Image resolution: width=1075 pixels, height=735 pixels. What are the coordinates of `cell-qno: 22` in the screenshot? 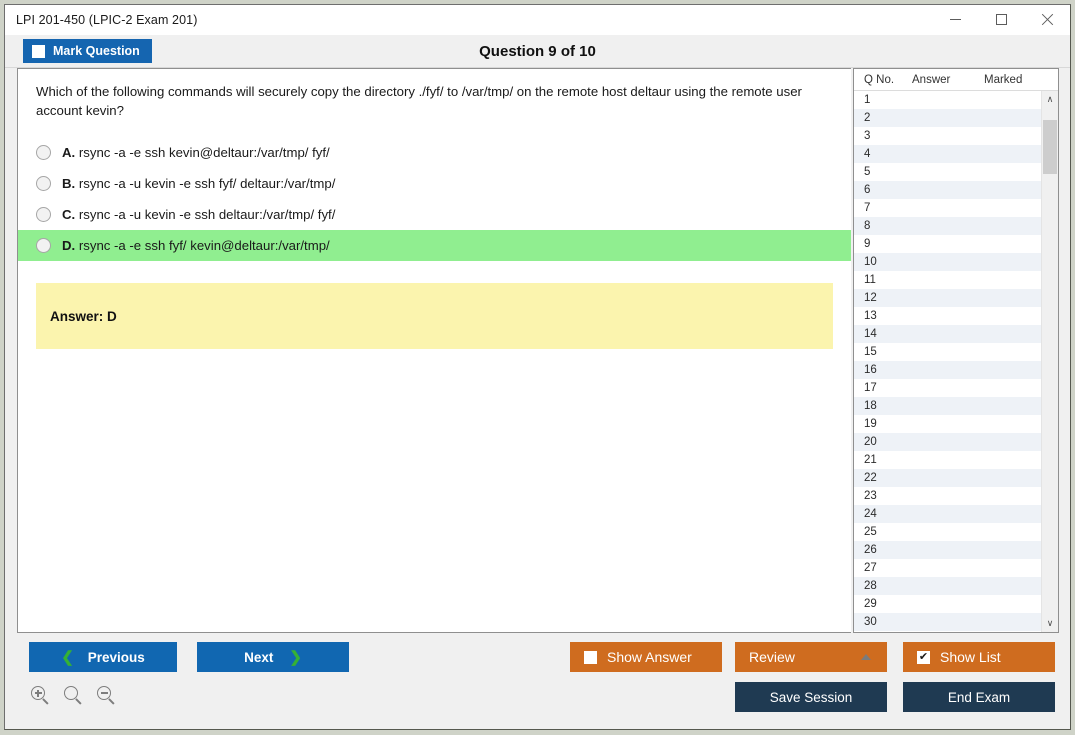 It's located at (870, 478).